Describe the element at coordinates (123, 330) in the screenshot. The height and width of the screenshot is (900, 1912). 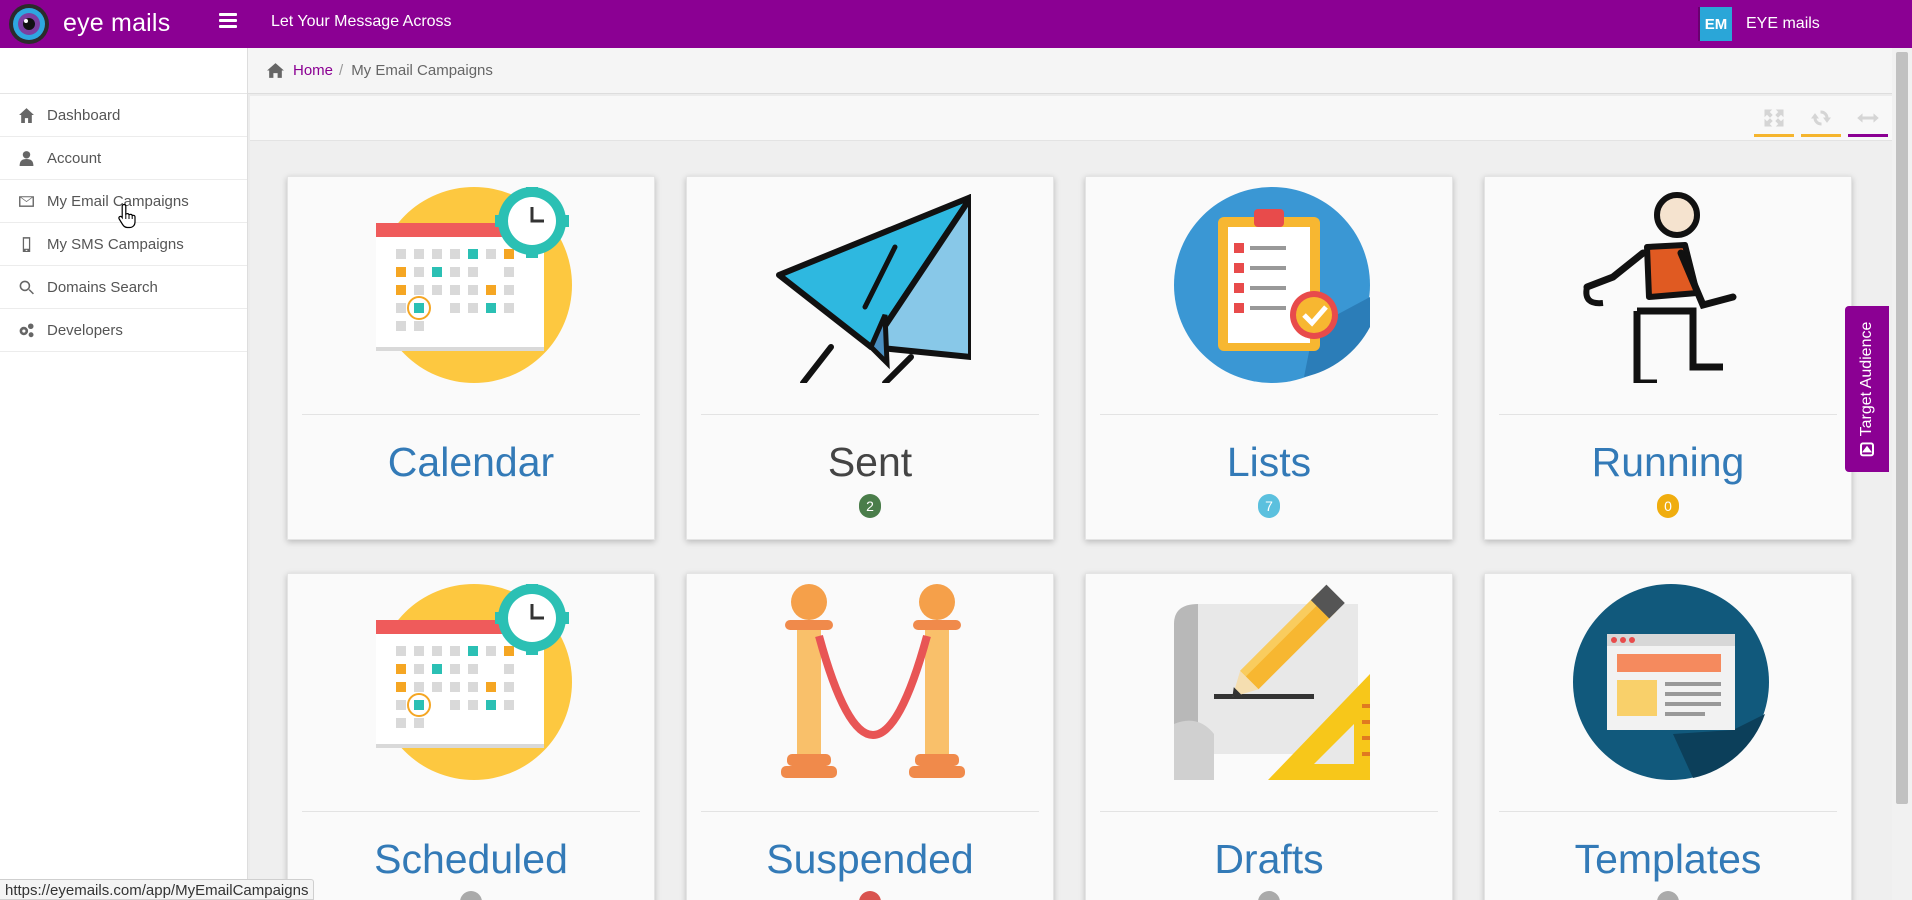
I see `sidebar-item-developers: Developers` at that location.